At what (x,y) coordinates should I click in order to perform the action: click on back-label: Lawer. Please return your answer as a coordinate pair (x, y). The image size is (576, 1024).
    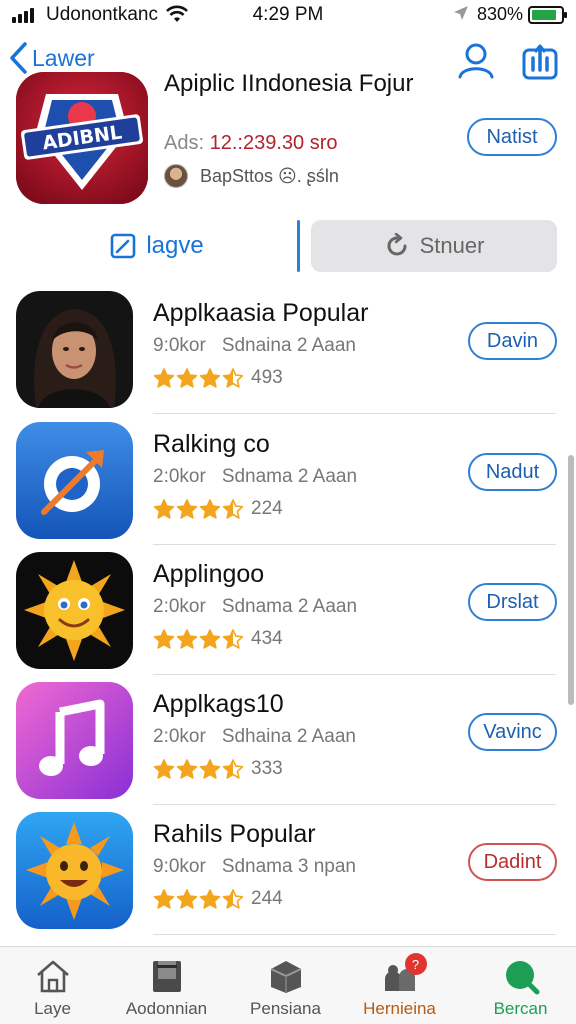
    Looking at the image, I should click on (63, 57).